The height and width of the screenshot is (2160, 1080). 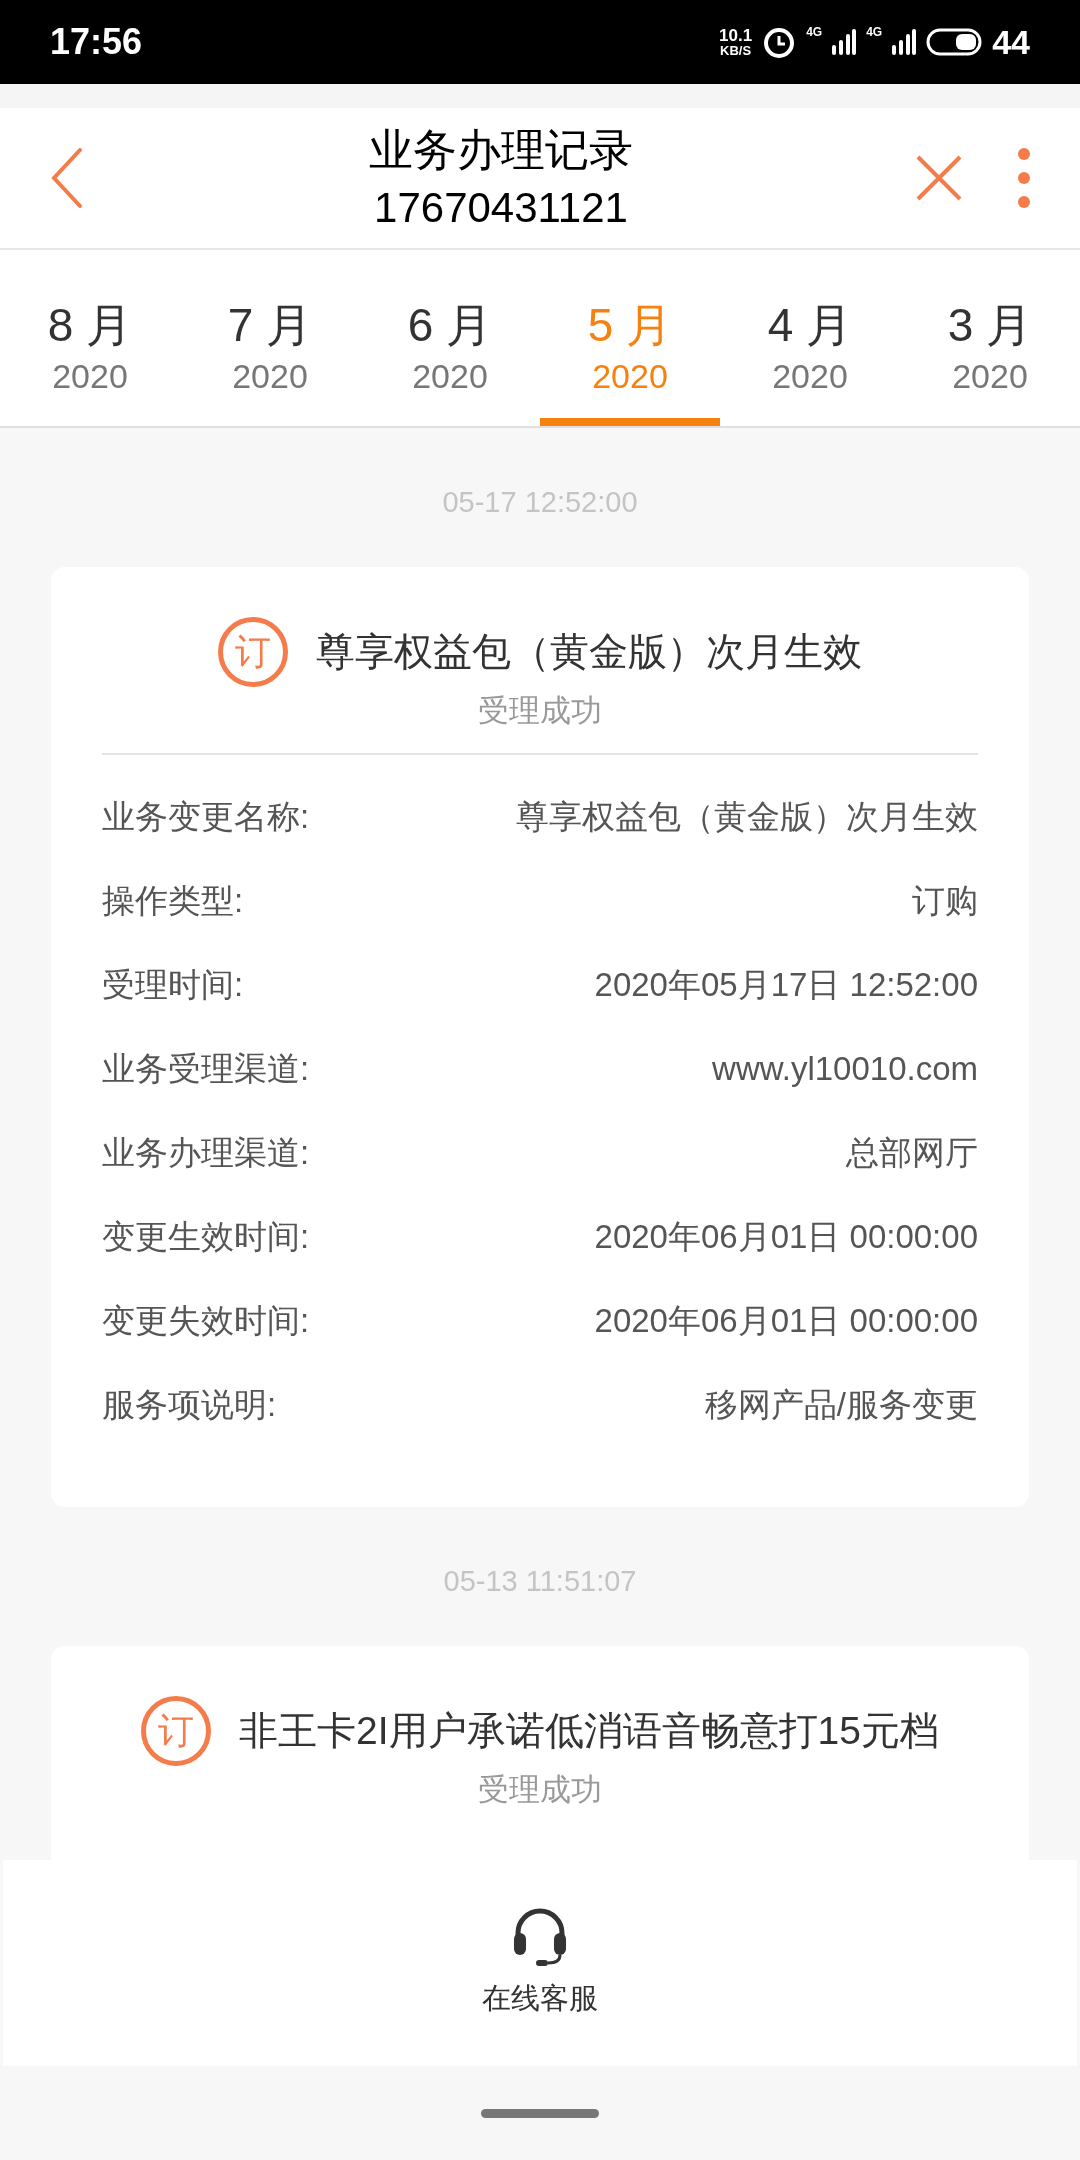 I want to click on detail-label: 服务项说明:, so click(x=189, y=1405).